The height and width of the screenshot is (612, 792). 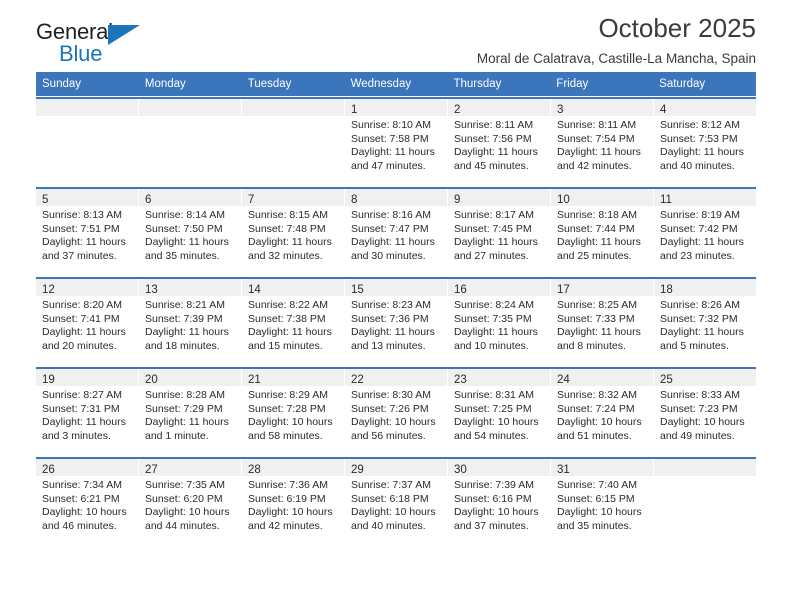 What do you see at coordinates (457, 110) in the screenshot?
I see `day-number: 2` at bounding box center [457, 110].